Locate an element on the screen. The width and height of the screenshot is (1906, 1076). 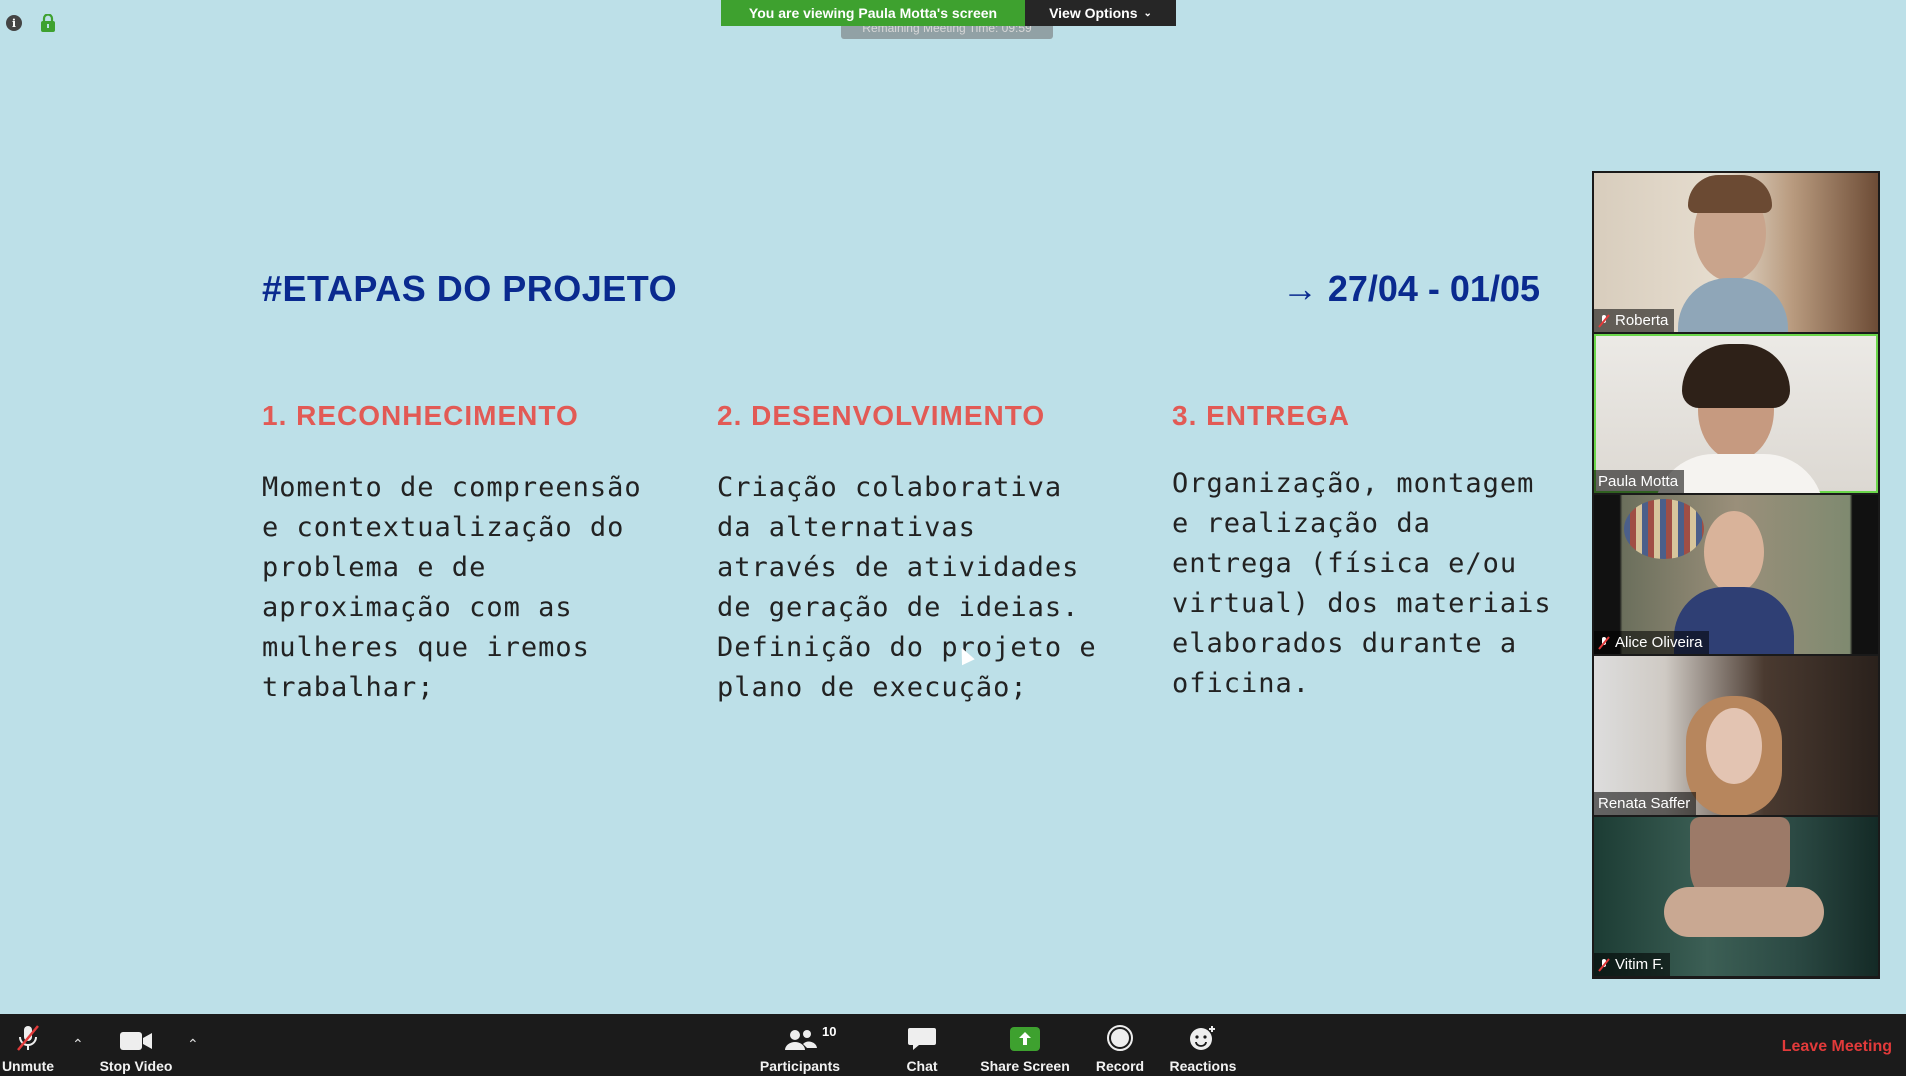
meeting-status-icons: i is located at coordinates (31, 23).